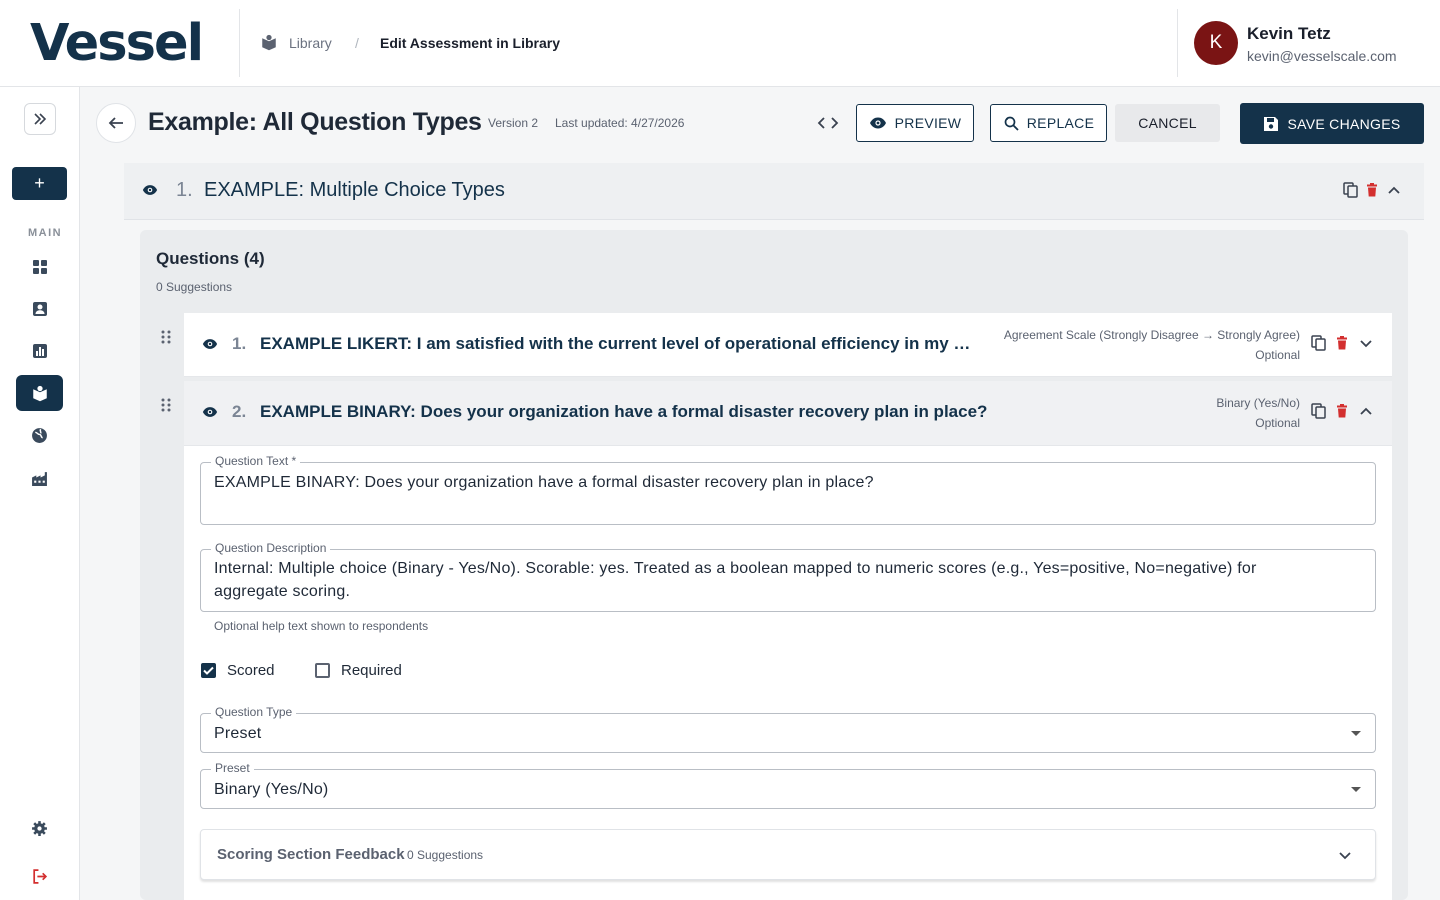  I want to click on add-button: +, so click(39, 183).